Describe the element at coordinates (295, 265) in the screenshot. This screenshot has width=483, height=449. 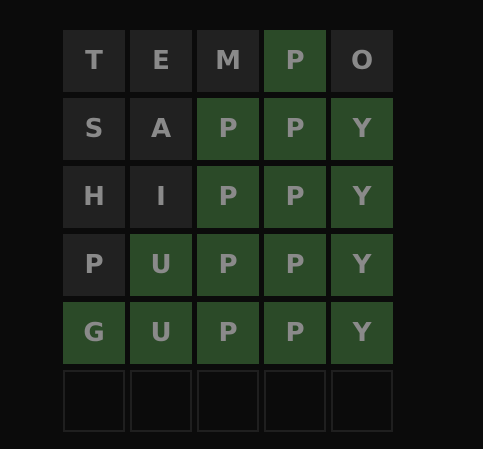
I see `tile-r4-c4: P` at that location.